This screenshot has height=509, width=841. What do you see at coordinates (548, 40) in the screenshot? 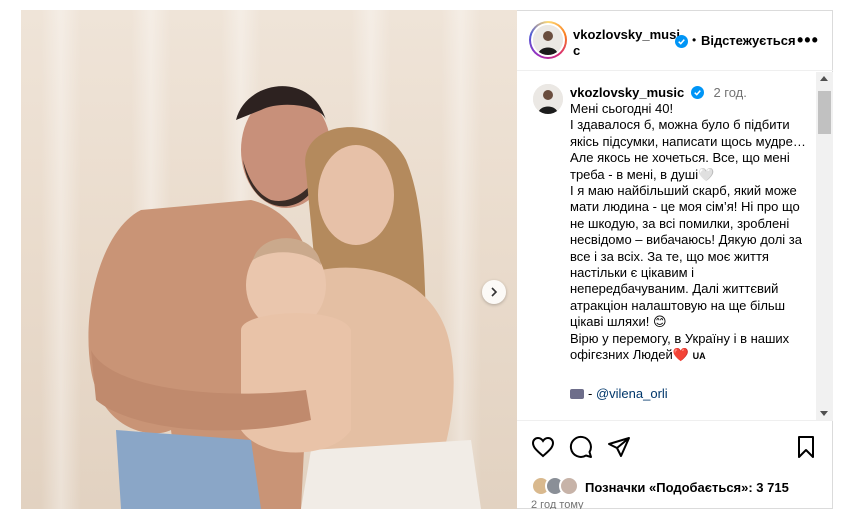
I see `author-avatar` at bounding box center [548, 40].